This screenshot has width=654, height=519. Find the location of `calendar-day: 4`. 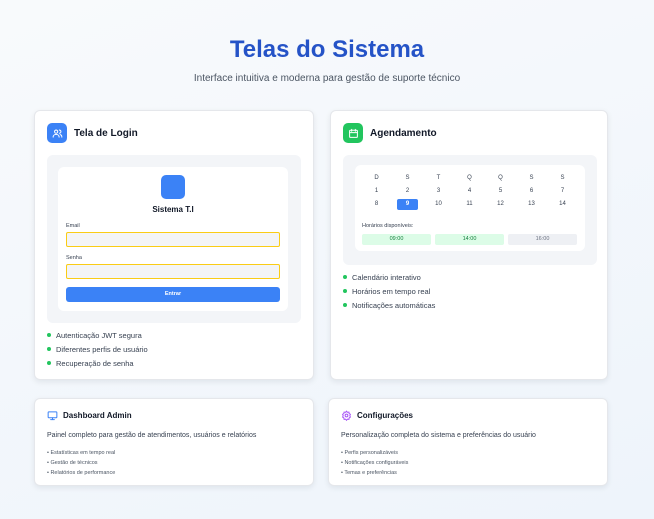

calendar-day: 4 is located at coordinates (469, 191).